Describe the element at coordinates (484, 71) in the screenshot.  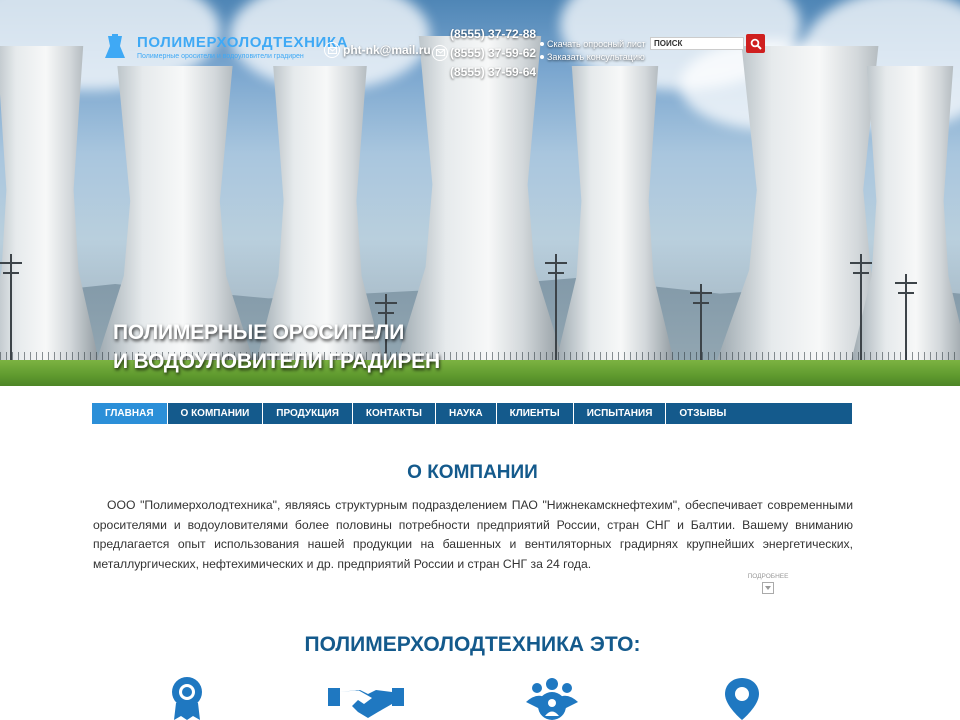
I see `phone-3: (8555) 37-59-64` at that location.